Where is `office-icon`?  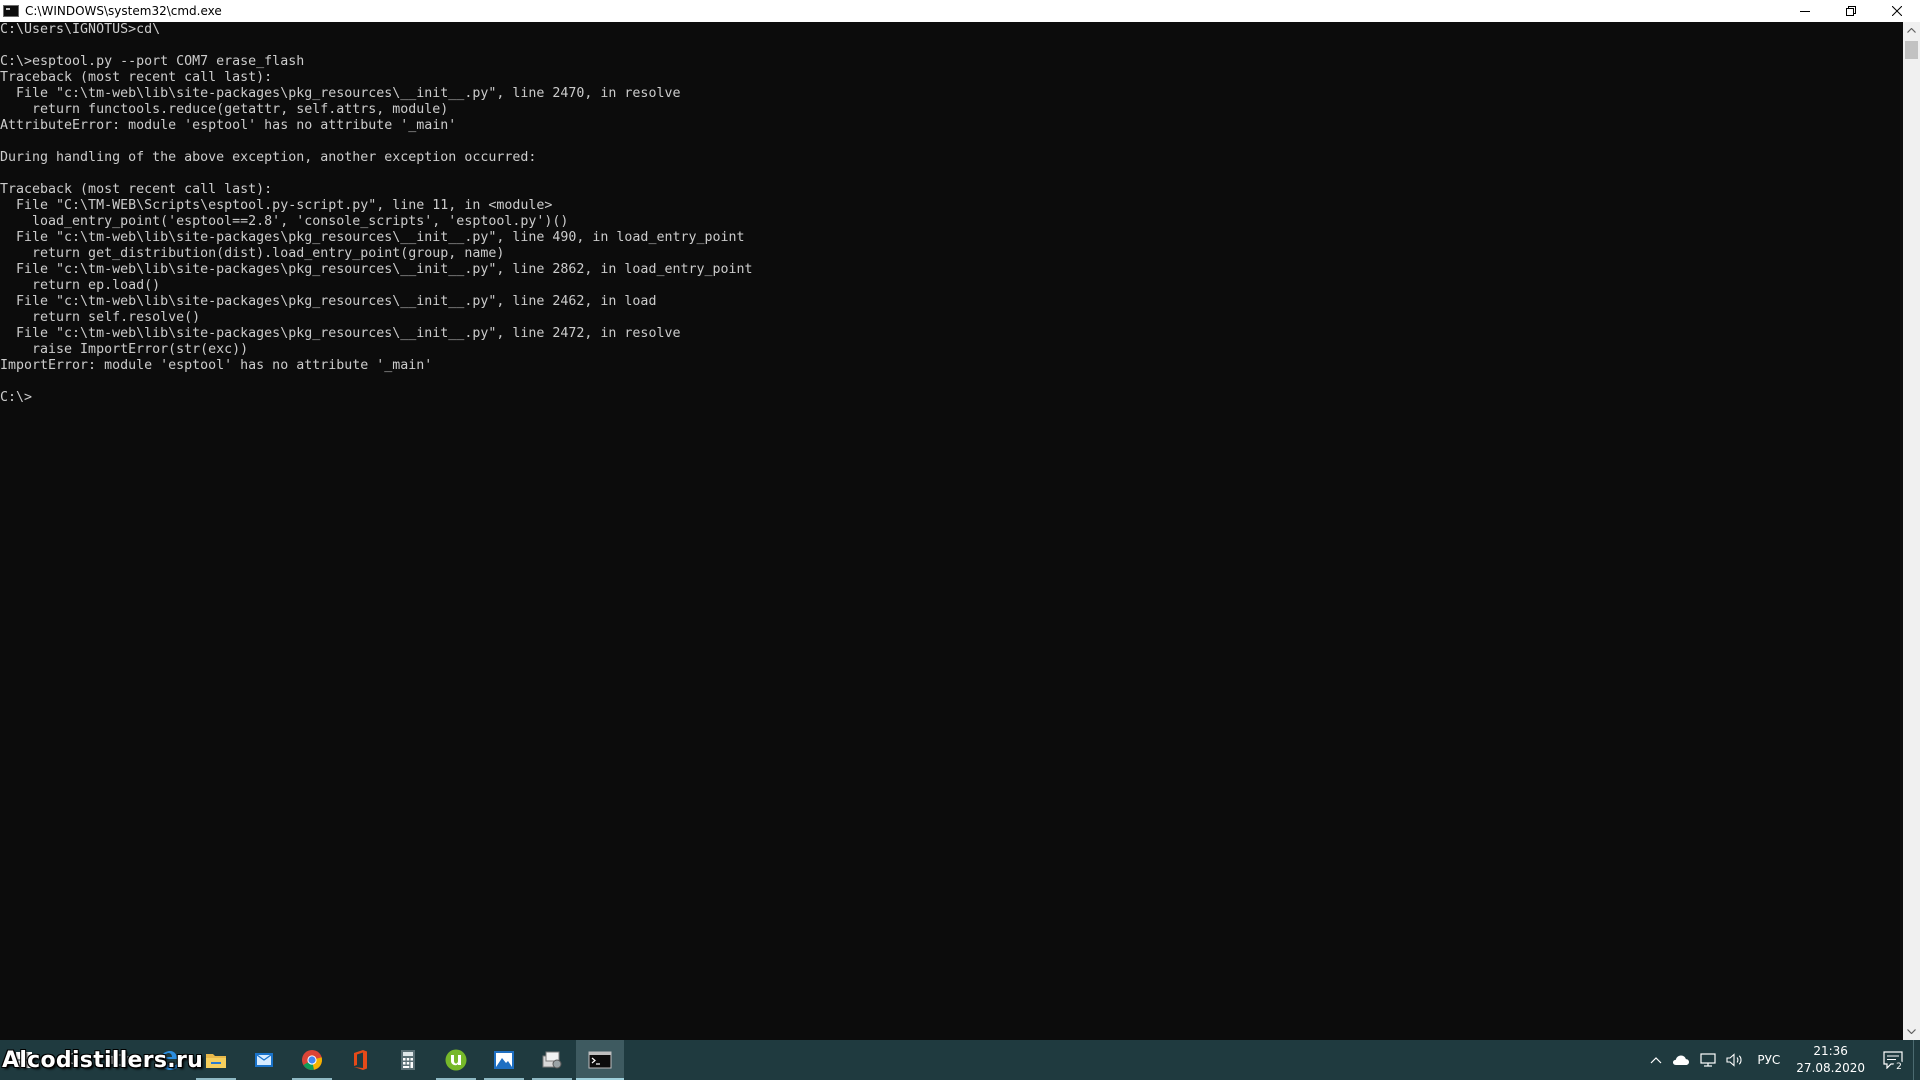
office-icon is located at coordinates (360, 1060).